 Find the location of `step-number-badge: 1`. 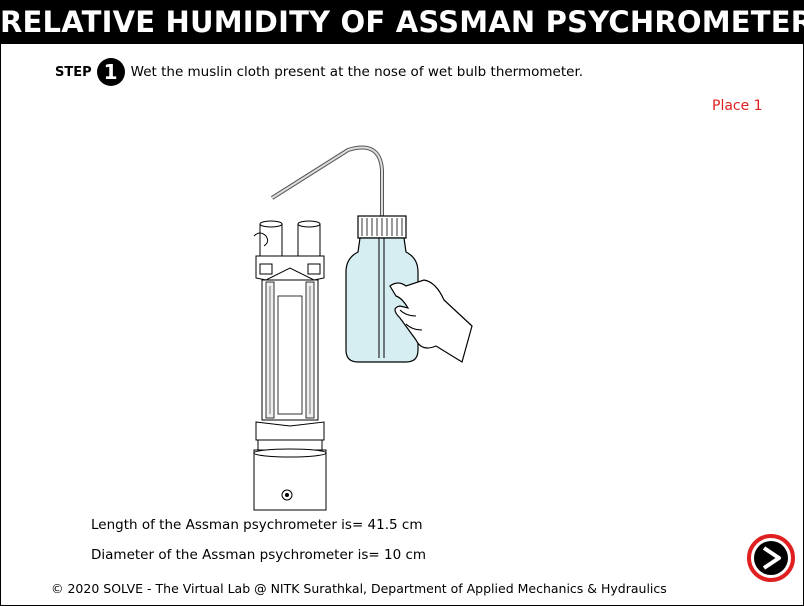

step-number-badge: 1 is located at coordinates (110, 72).